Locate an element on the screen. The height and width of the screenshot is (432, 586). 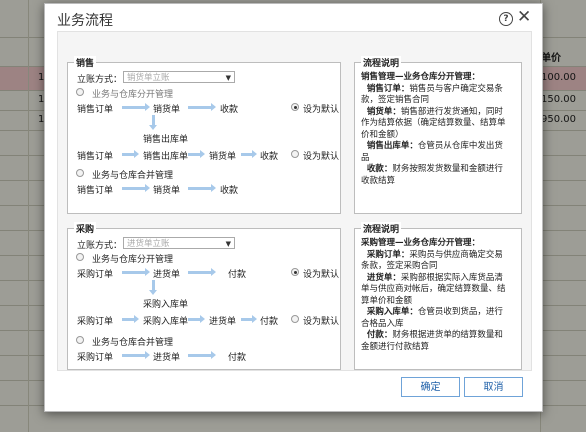
purchase-separate-label: 业务与仓库分开管理 is located at coordinates (133, 260).